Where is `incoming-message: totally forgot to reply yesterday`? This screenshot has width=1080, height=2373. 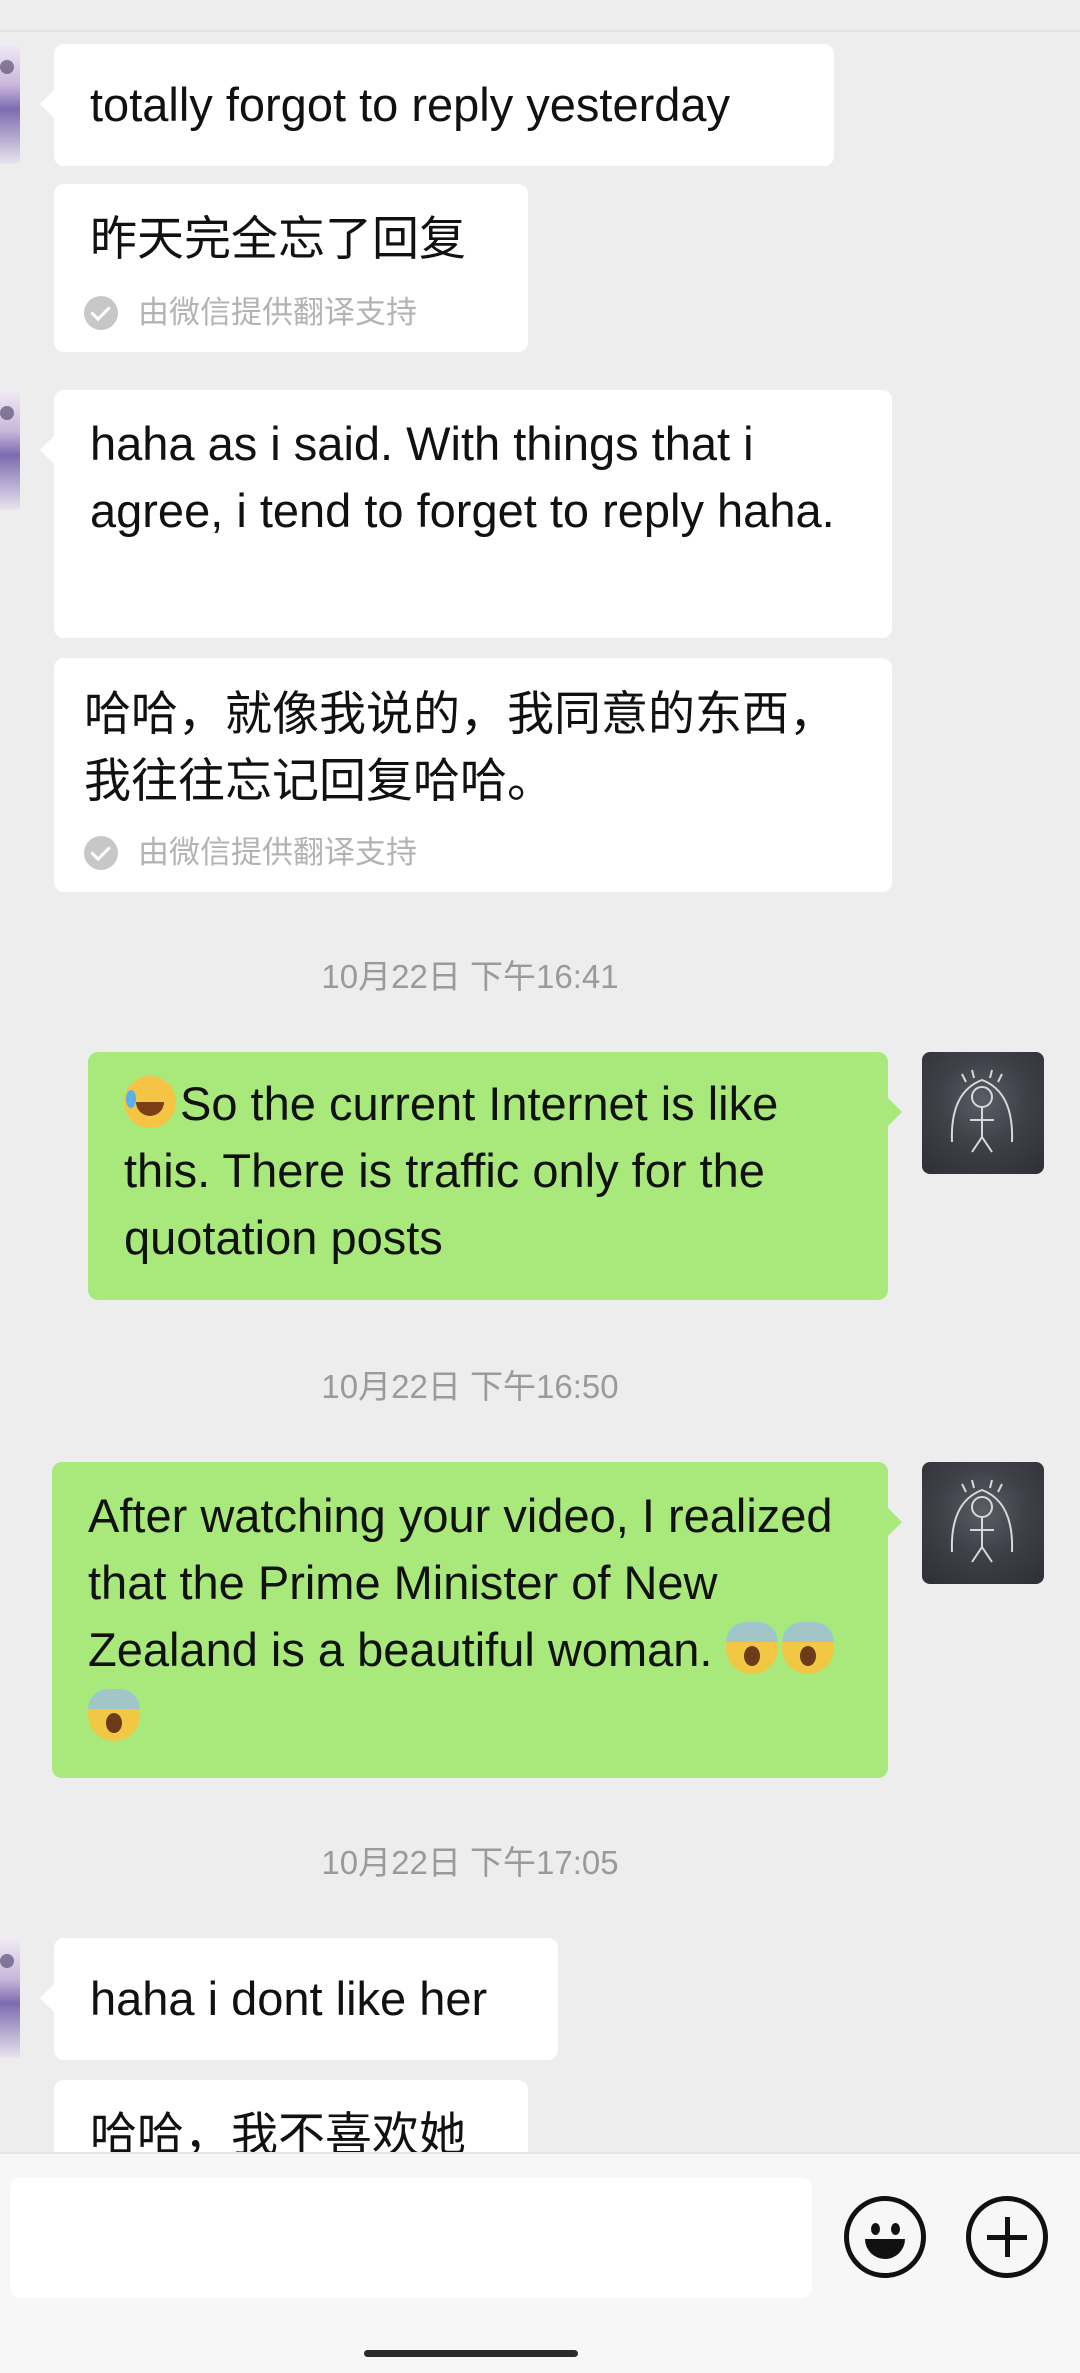 incoming-message: totally forgot to reply yesterday is located at coordinates (437, 105).